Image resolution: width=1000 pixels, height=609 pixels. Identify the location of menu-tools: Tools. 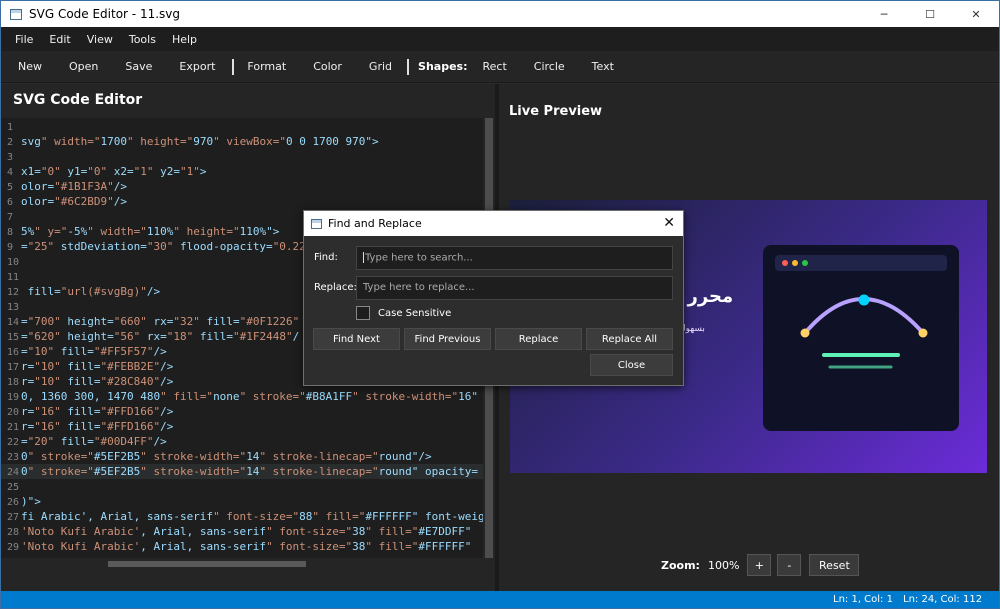
(142, 39).